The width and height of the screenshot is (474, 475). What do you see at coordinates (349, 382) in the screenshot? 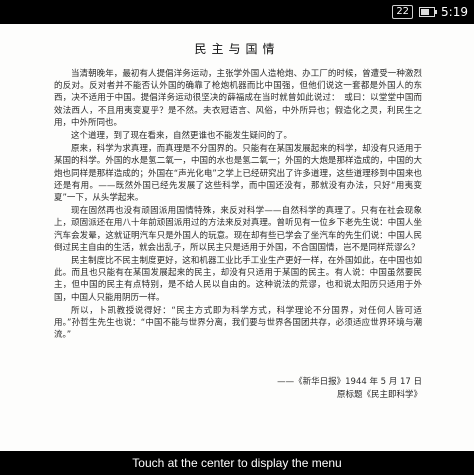
I see `citation-source: ——《新华日报》1944 年 5 月 17 日` at bounding box center [349, 382].